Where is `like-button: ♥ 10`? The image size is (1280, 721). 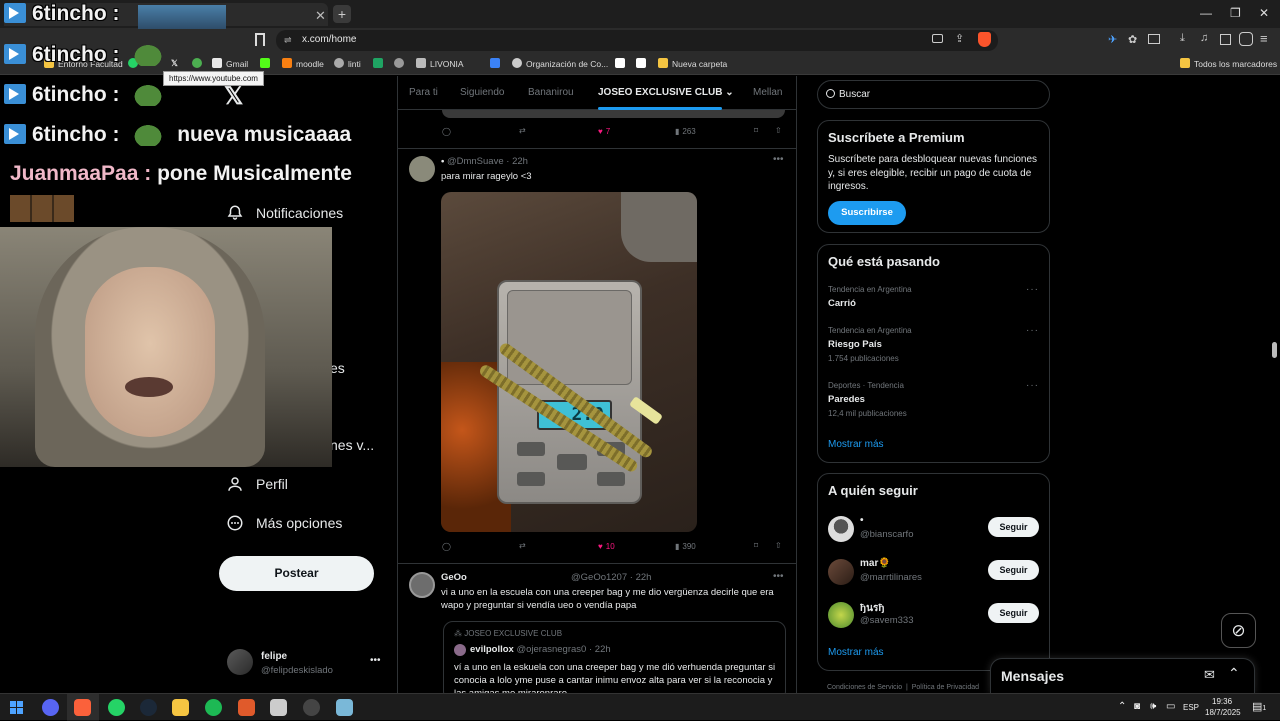
like-button: ♥ 10 is located at coordinates (606, 546).